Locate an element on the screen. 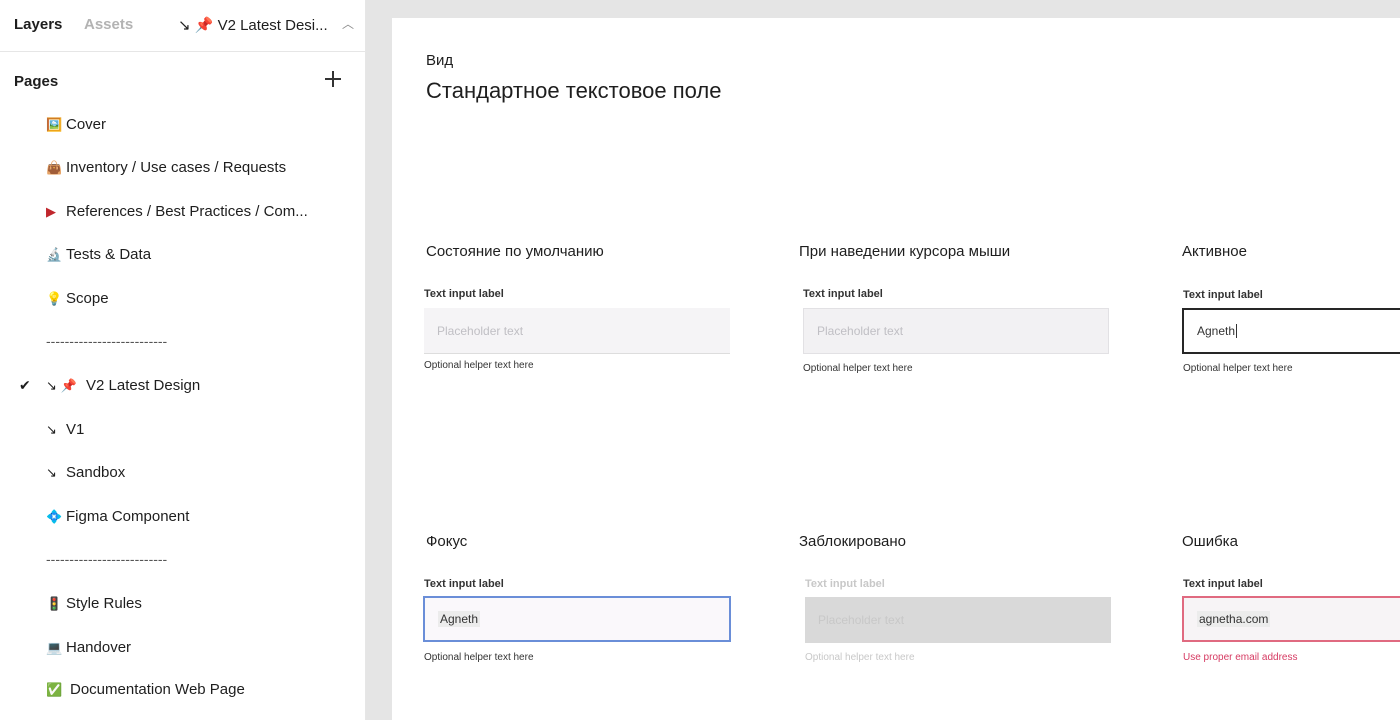 This screenshot has height=720, width=1400. page-label: Cover is located at coordinates (86, 124).